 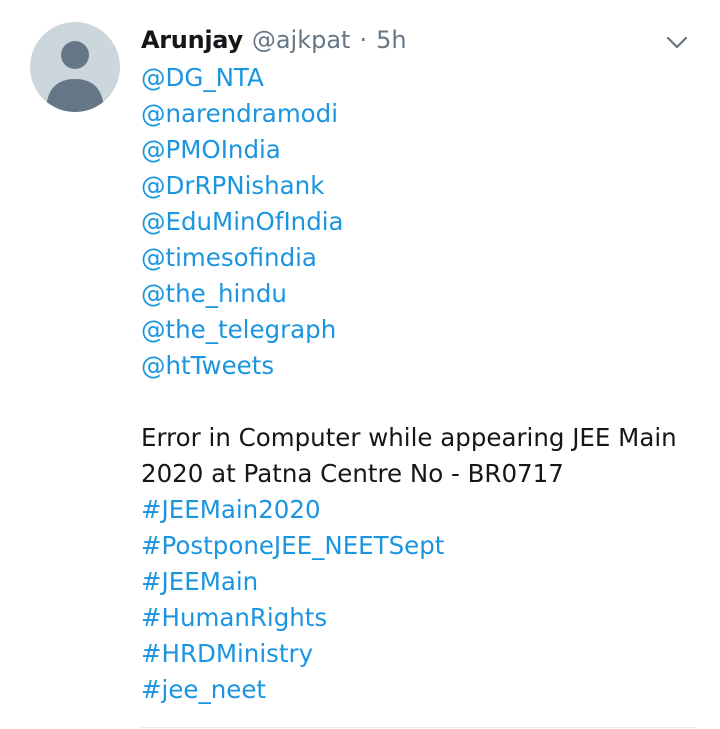 What do you see at coordinates (301, 40) in the screenshot?
I see `author-handle: @ajkpat` at bounding box center [301, 40].